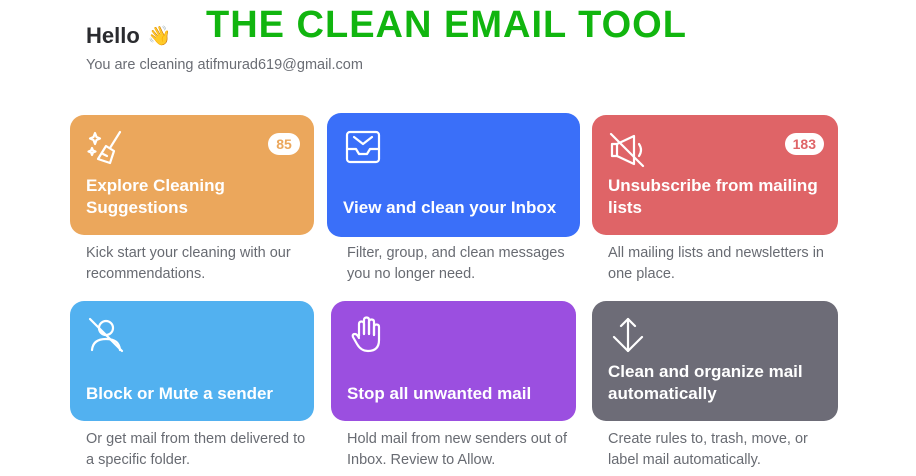 This screenshot has height=476, width=916. What do you see at coordinates (628, 149) in the screenshot?
I see `megaphone-off-icon` at bounding box center [628, 149].